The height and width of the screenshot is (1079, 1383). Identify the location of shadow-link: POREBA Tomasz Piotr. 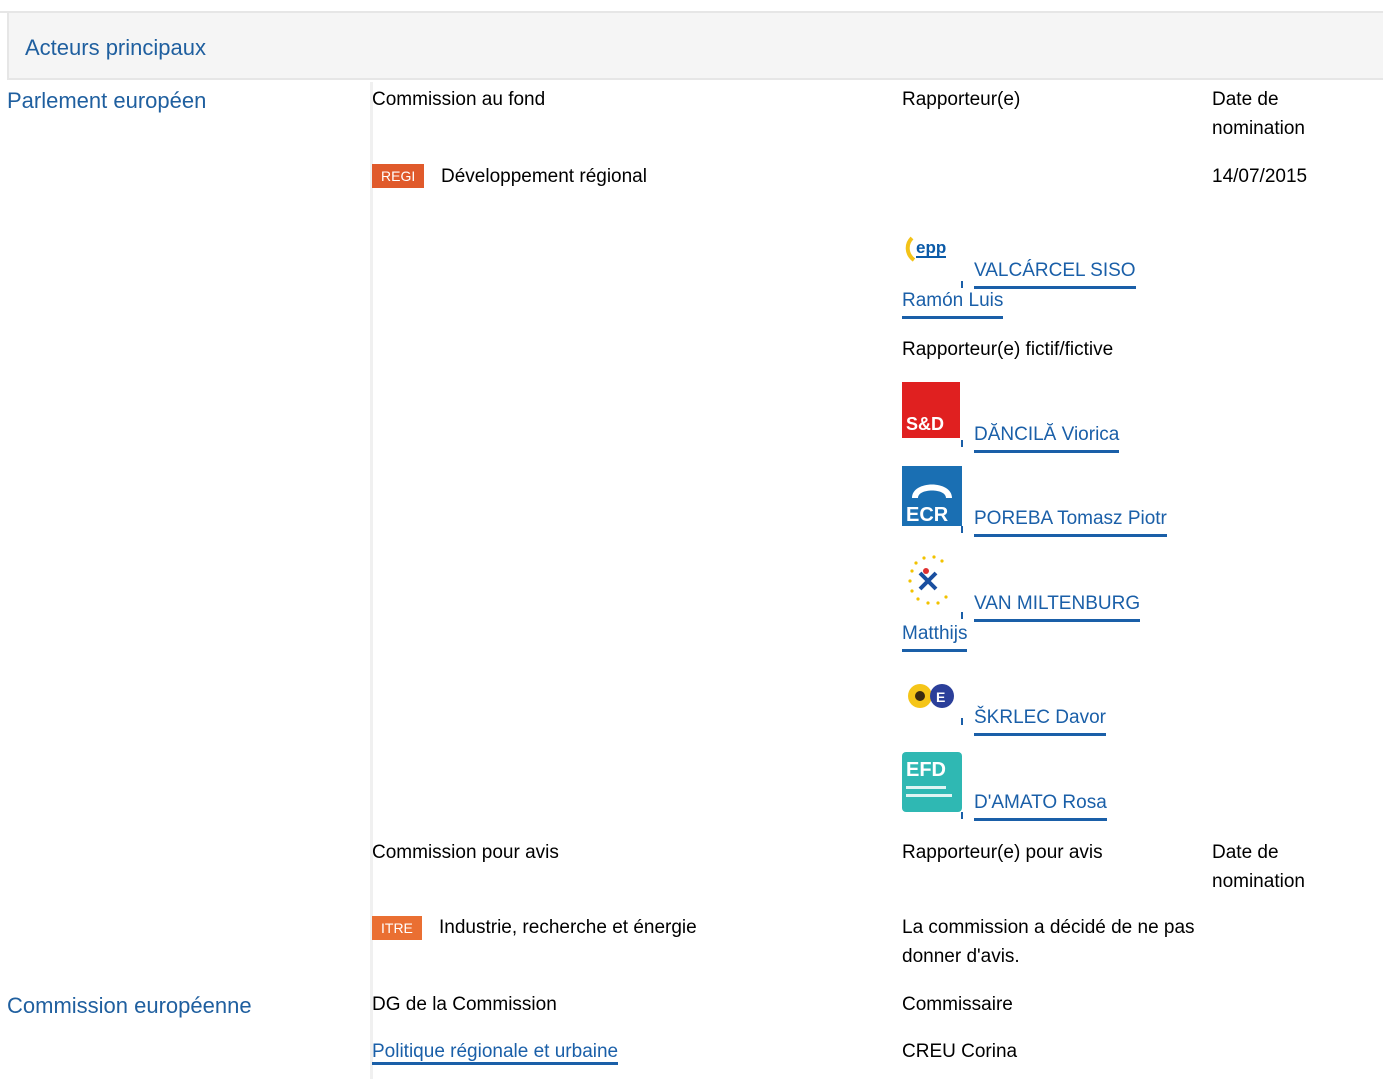
(1070, 520).